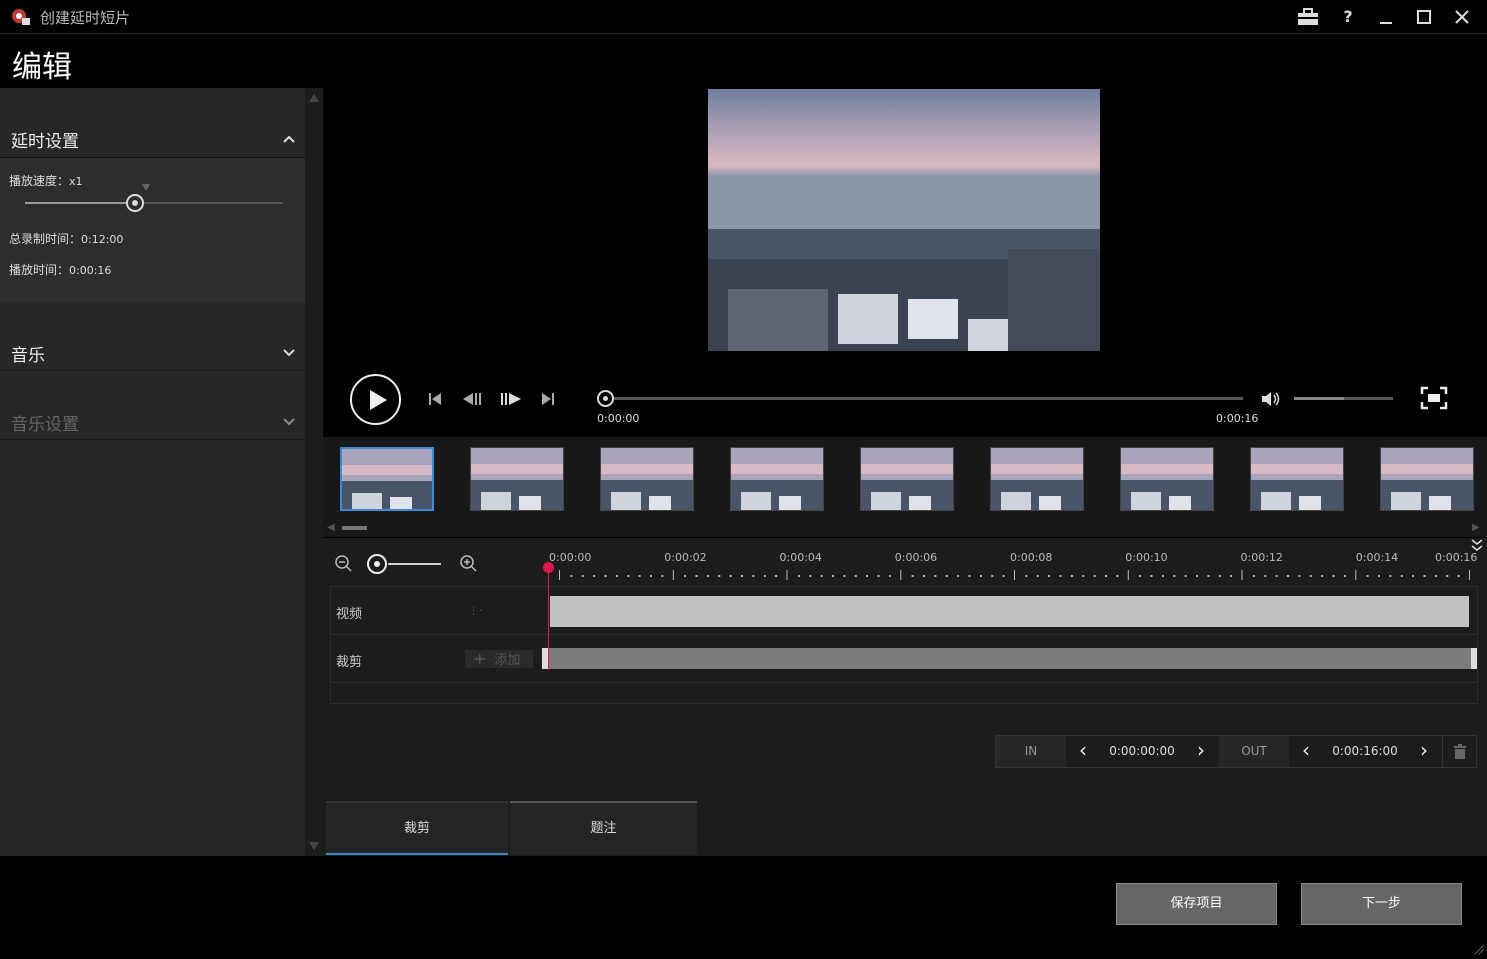 This screenshot has height=959, width=1487. I want to click on section-music-header: 音乐, so click(152, 337).